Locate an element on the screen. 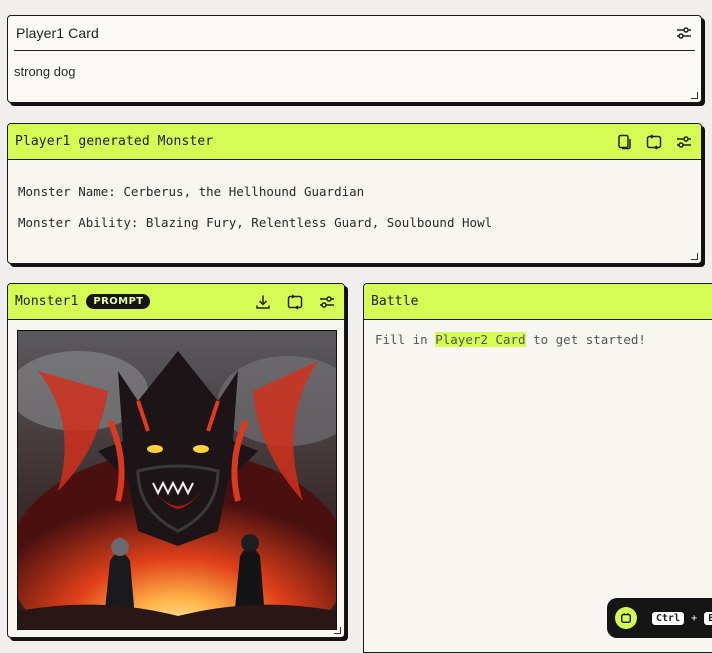  shortcut-bar: Ctrl + En is located at coordinates (659, 618).